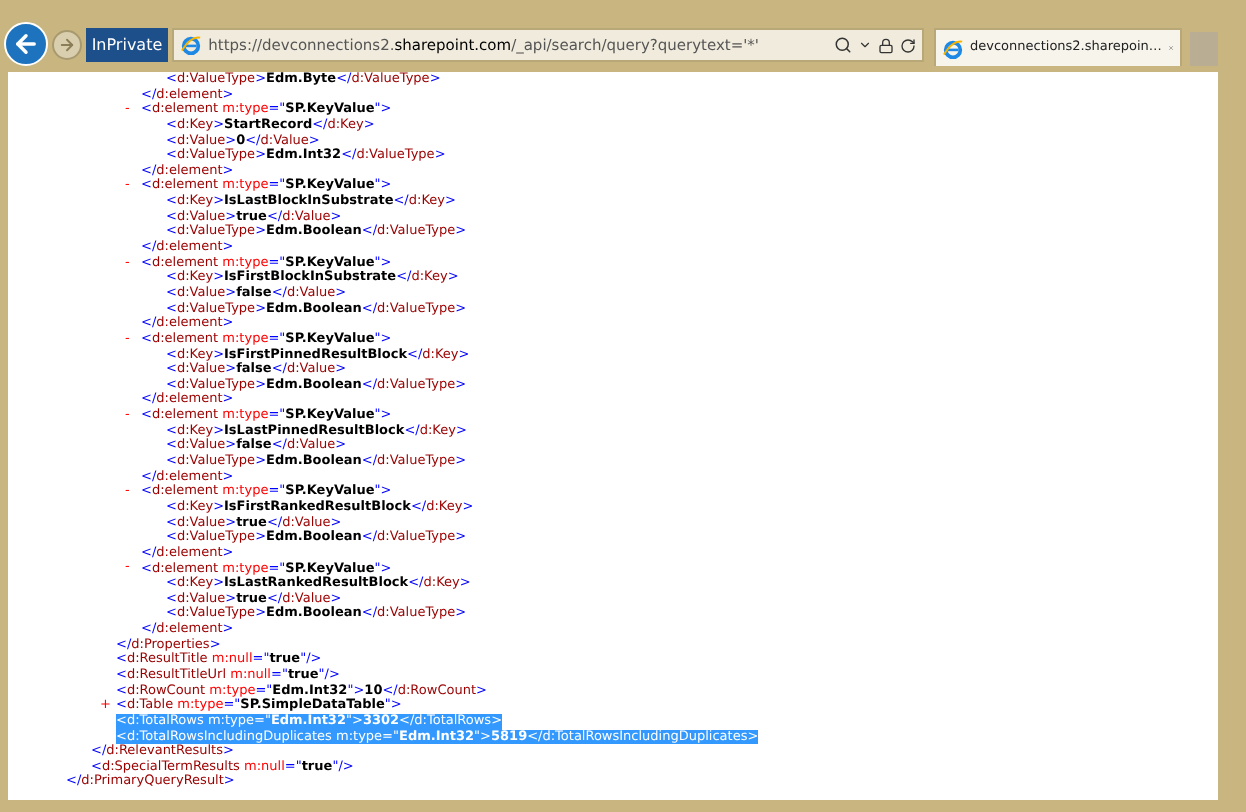  What do you see at coordinates (843, 45) in the screenshot?
I see `search-icon` at bounding box center [843, 45].